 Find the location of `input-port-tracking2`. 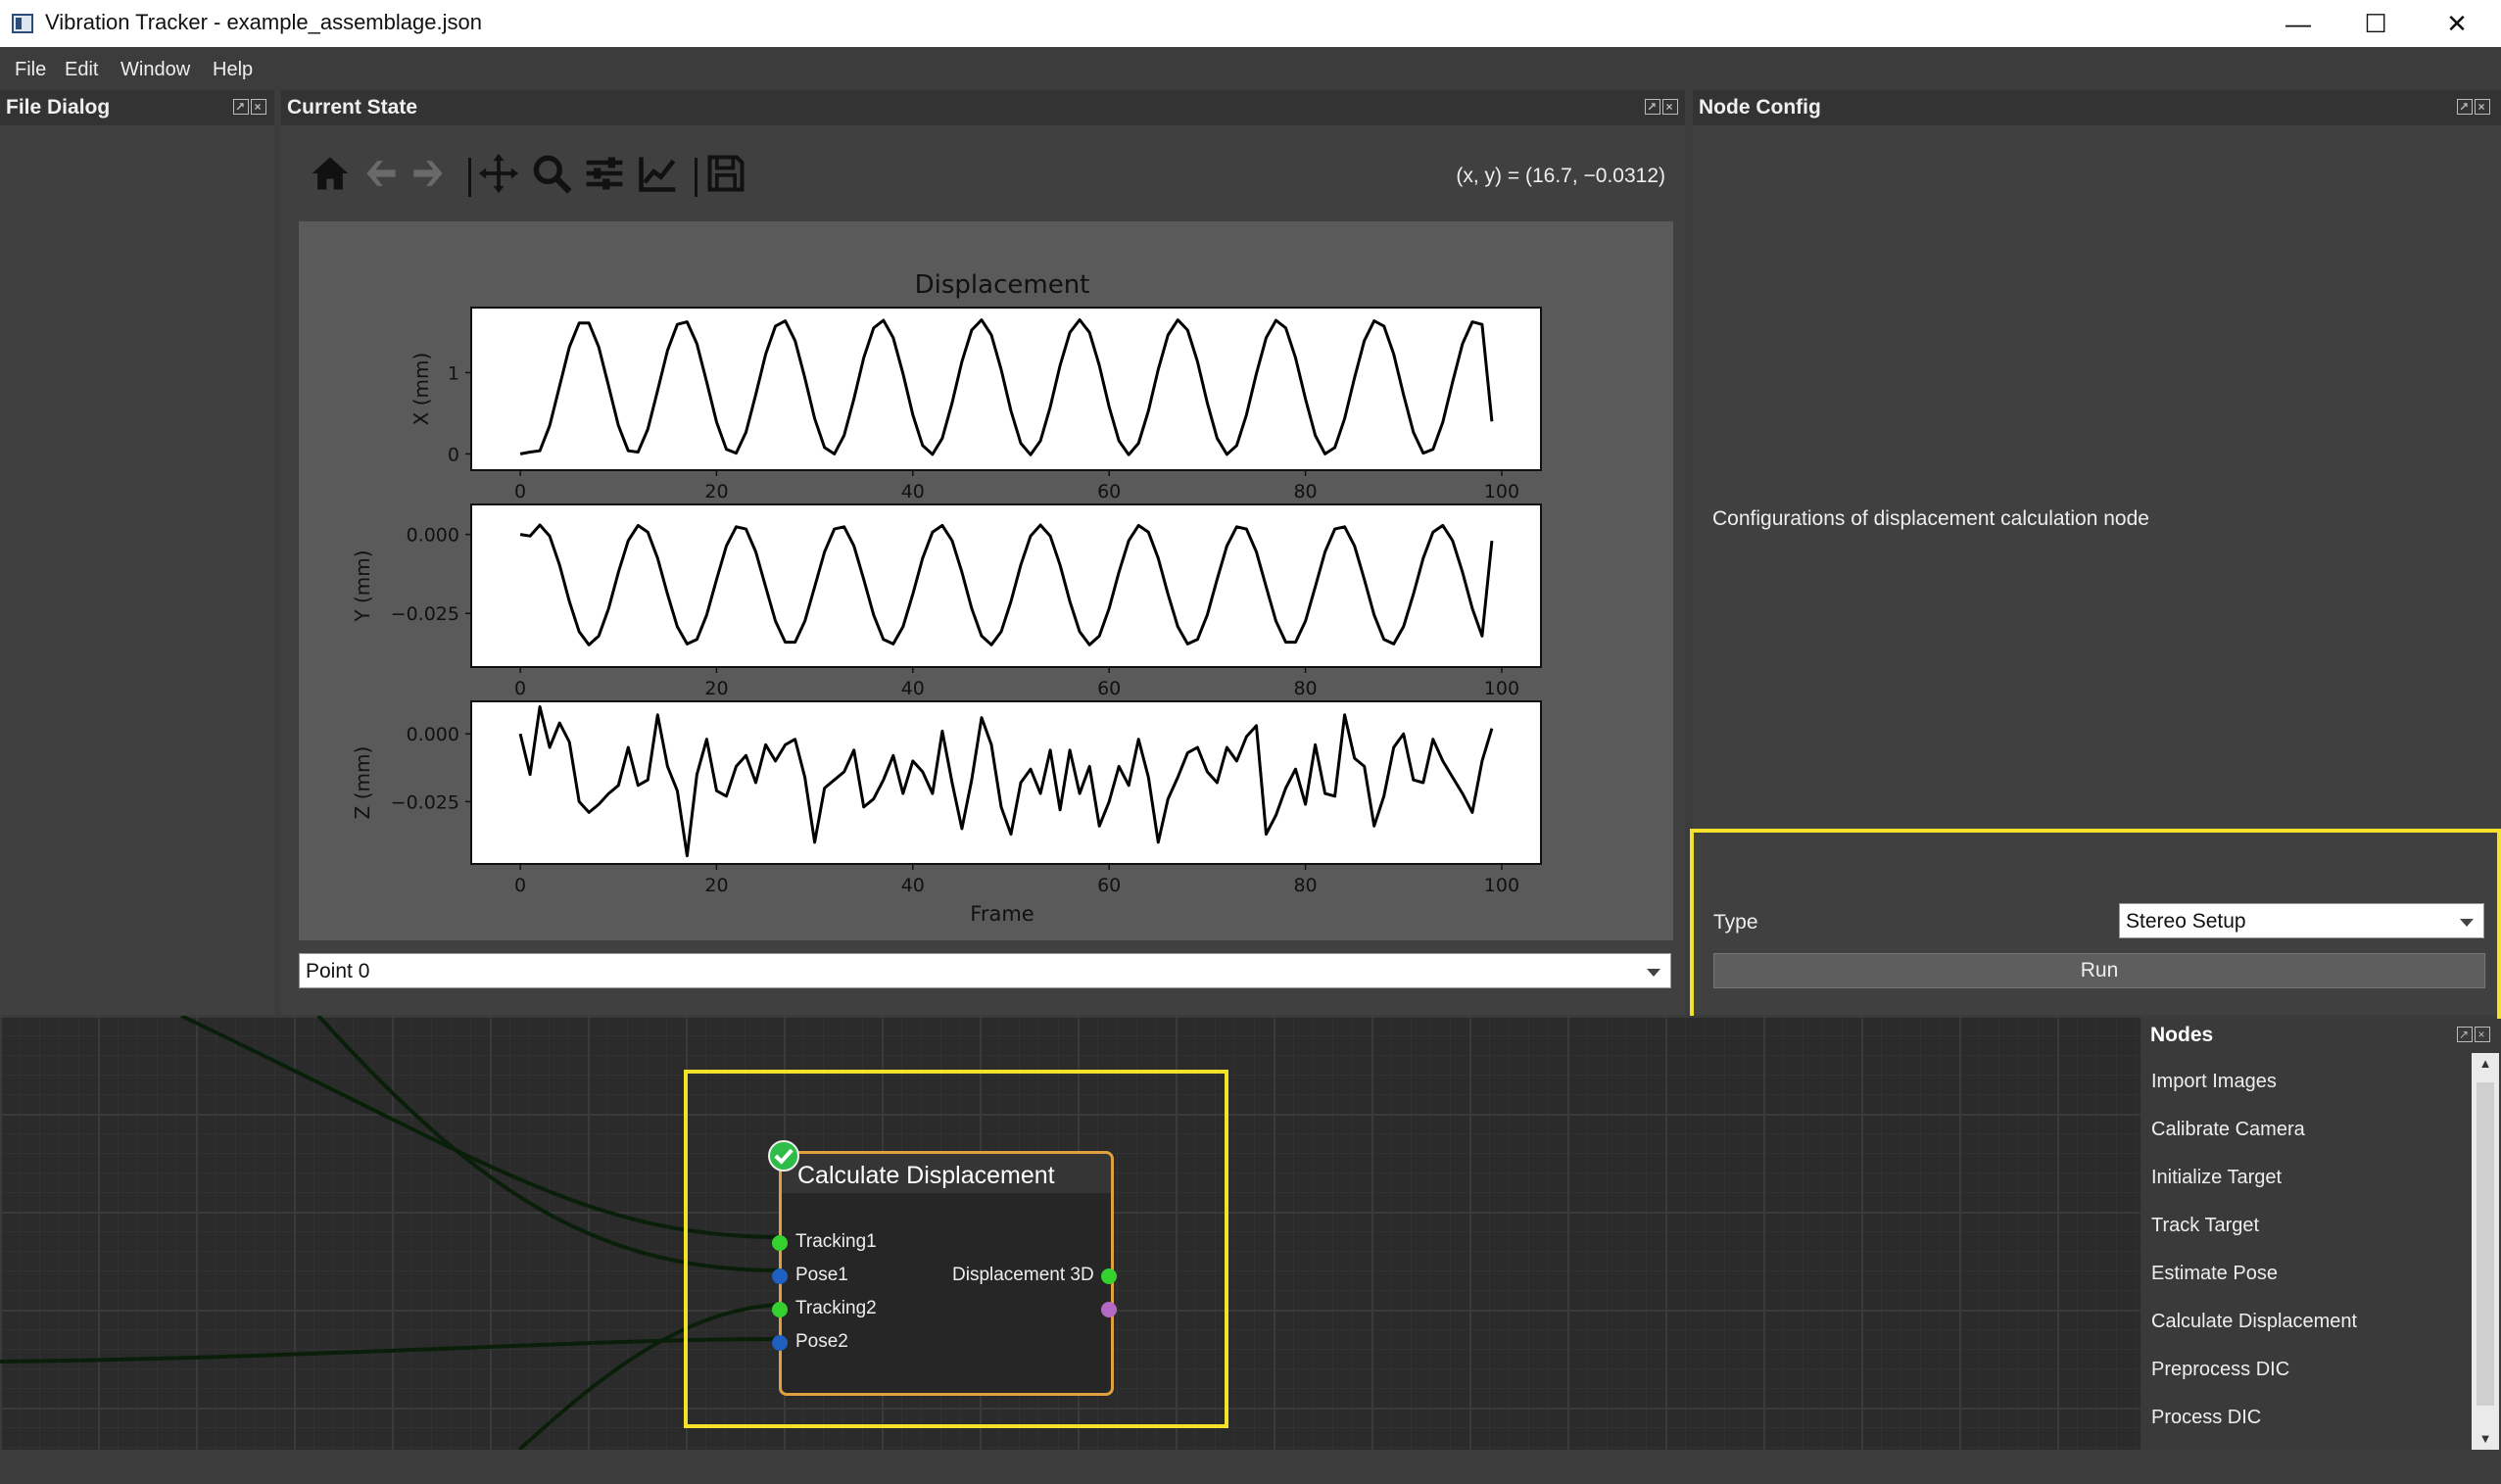

input-port-tracking2 is located at coordinates (780, 1309).